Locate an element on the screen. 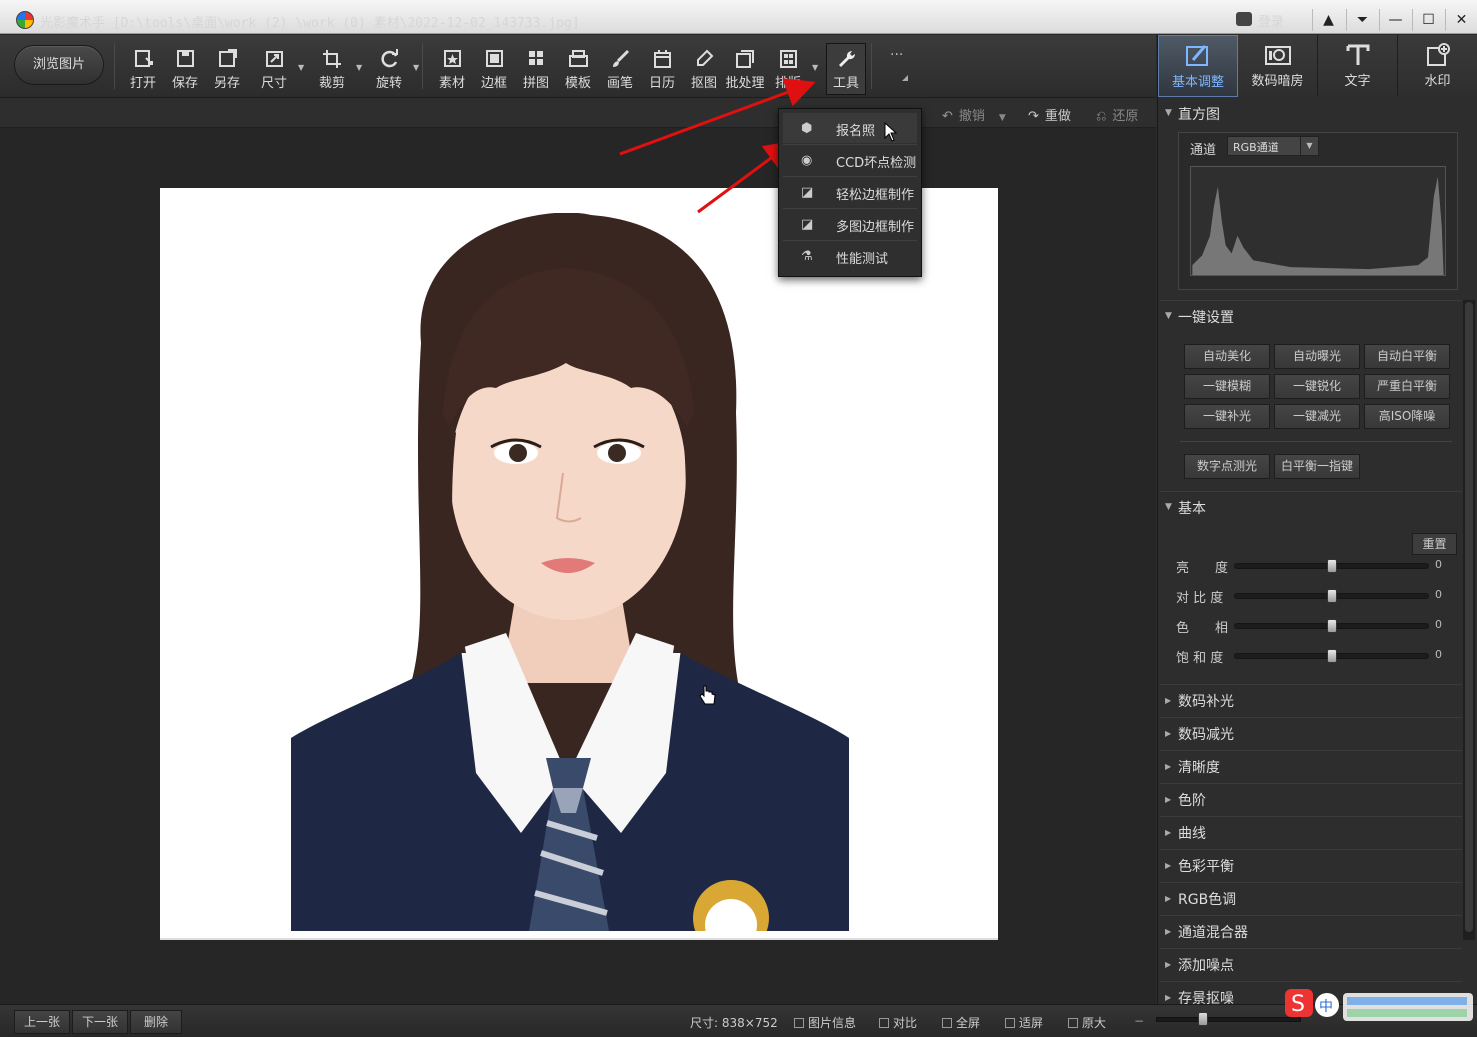  tool-save-button: 保存 is located at coordinates (185, 69).